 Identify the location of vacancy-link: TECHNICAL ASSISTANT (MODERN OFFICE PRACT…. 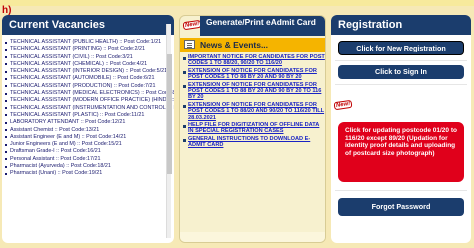
(89, 100).